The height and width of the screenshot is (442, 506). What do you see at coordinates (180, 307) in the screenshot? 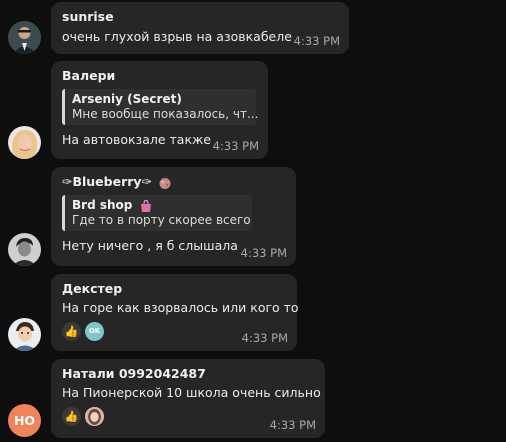
I see `message-text: На горе как взорвалось или кого то` at bounding box center [180, 307].